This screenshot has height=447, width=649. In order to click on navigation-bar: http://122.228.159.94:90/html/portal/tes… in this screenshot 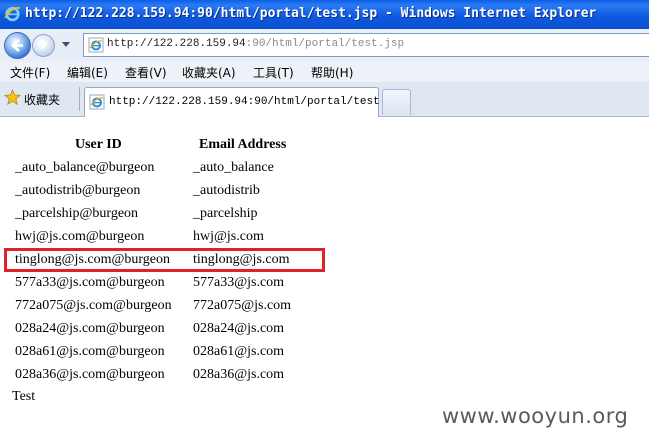, I will do `click(324, 46)`.